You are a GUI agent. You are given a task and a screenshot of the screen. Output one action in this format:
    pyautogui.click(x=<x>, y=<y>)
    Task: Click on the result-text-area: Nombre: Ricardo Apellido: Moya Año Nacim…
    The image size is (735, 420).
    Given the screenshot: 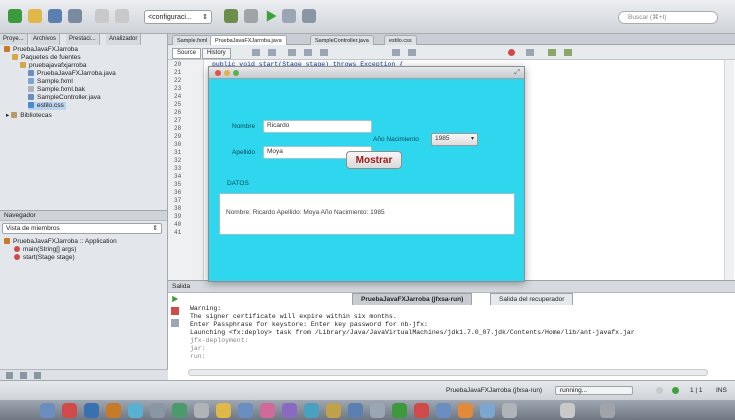 What is the action you would take?
    pyautogui.click(x=367, y=214)
    